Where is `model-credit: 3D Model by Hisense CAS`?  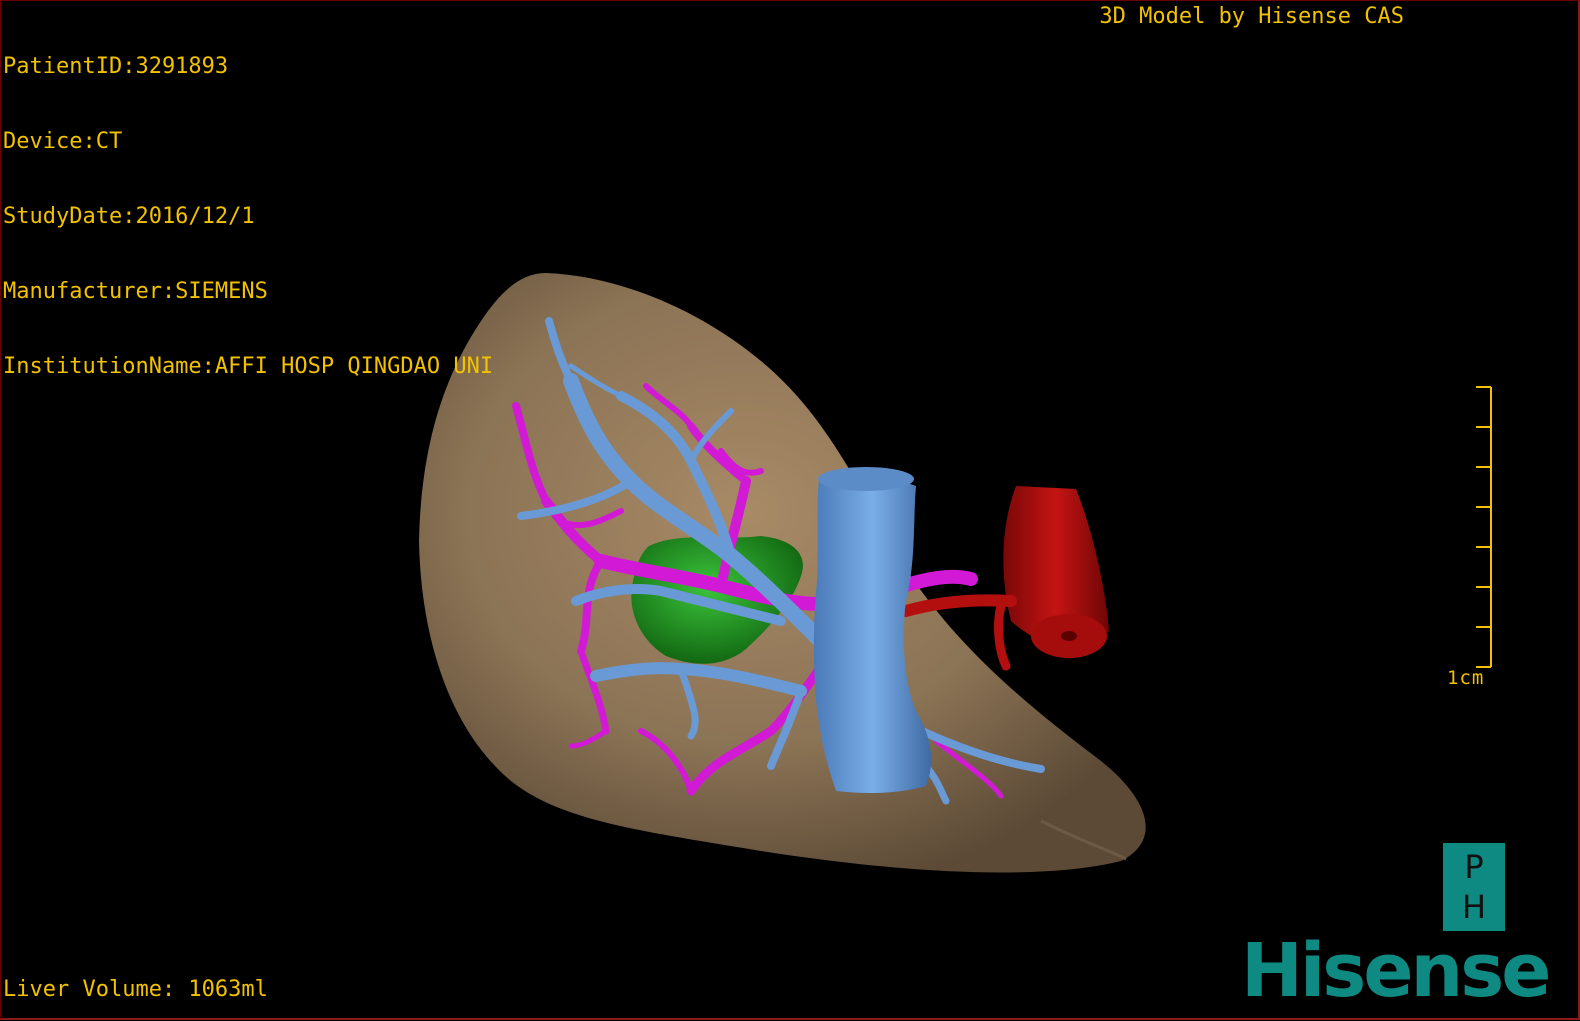 model-credit: 3D Model by Hisense CAS is located at coordinates (1251, 16).